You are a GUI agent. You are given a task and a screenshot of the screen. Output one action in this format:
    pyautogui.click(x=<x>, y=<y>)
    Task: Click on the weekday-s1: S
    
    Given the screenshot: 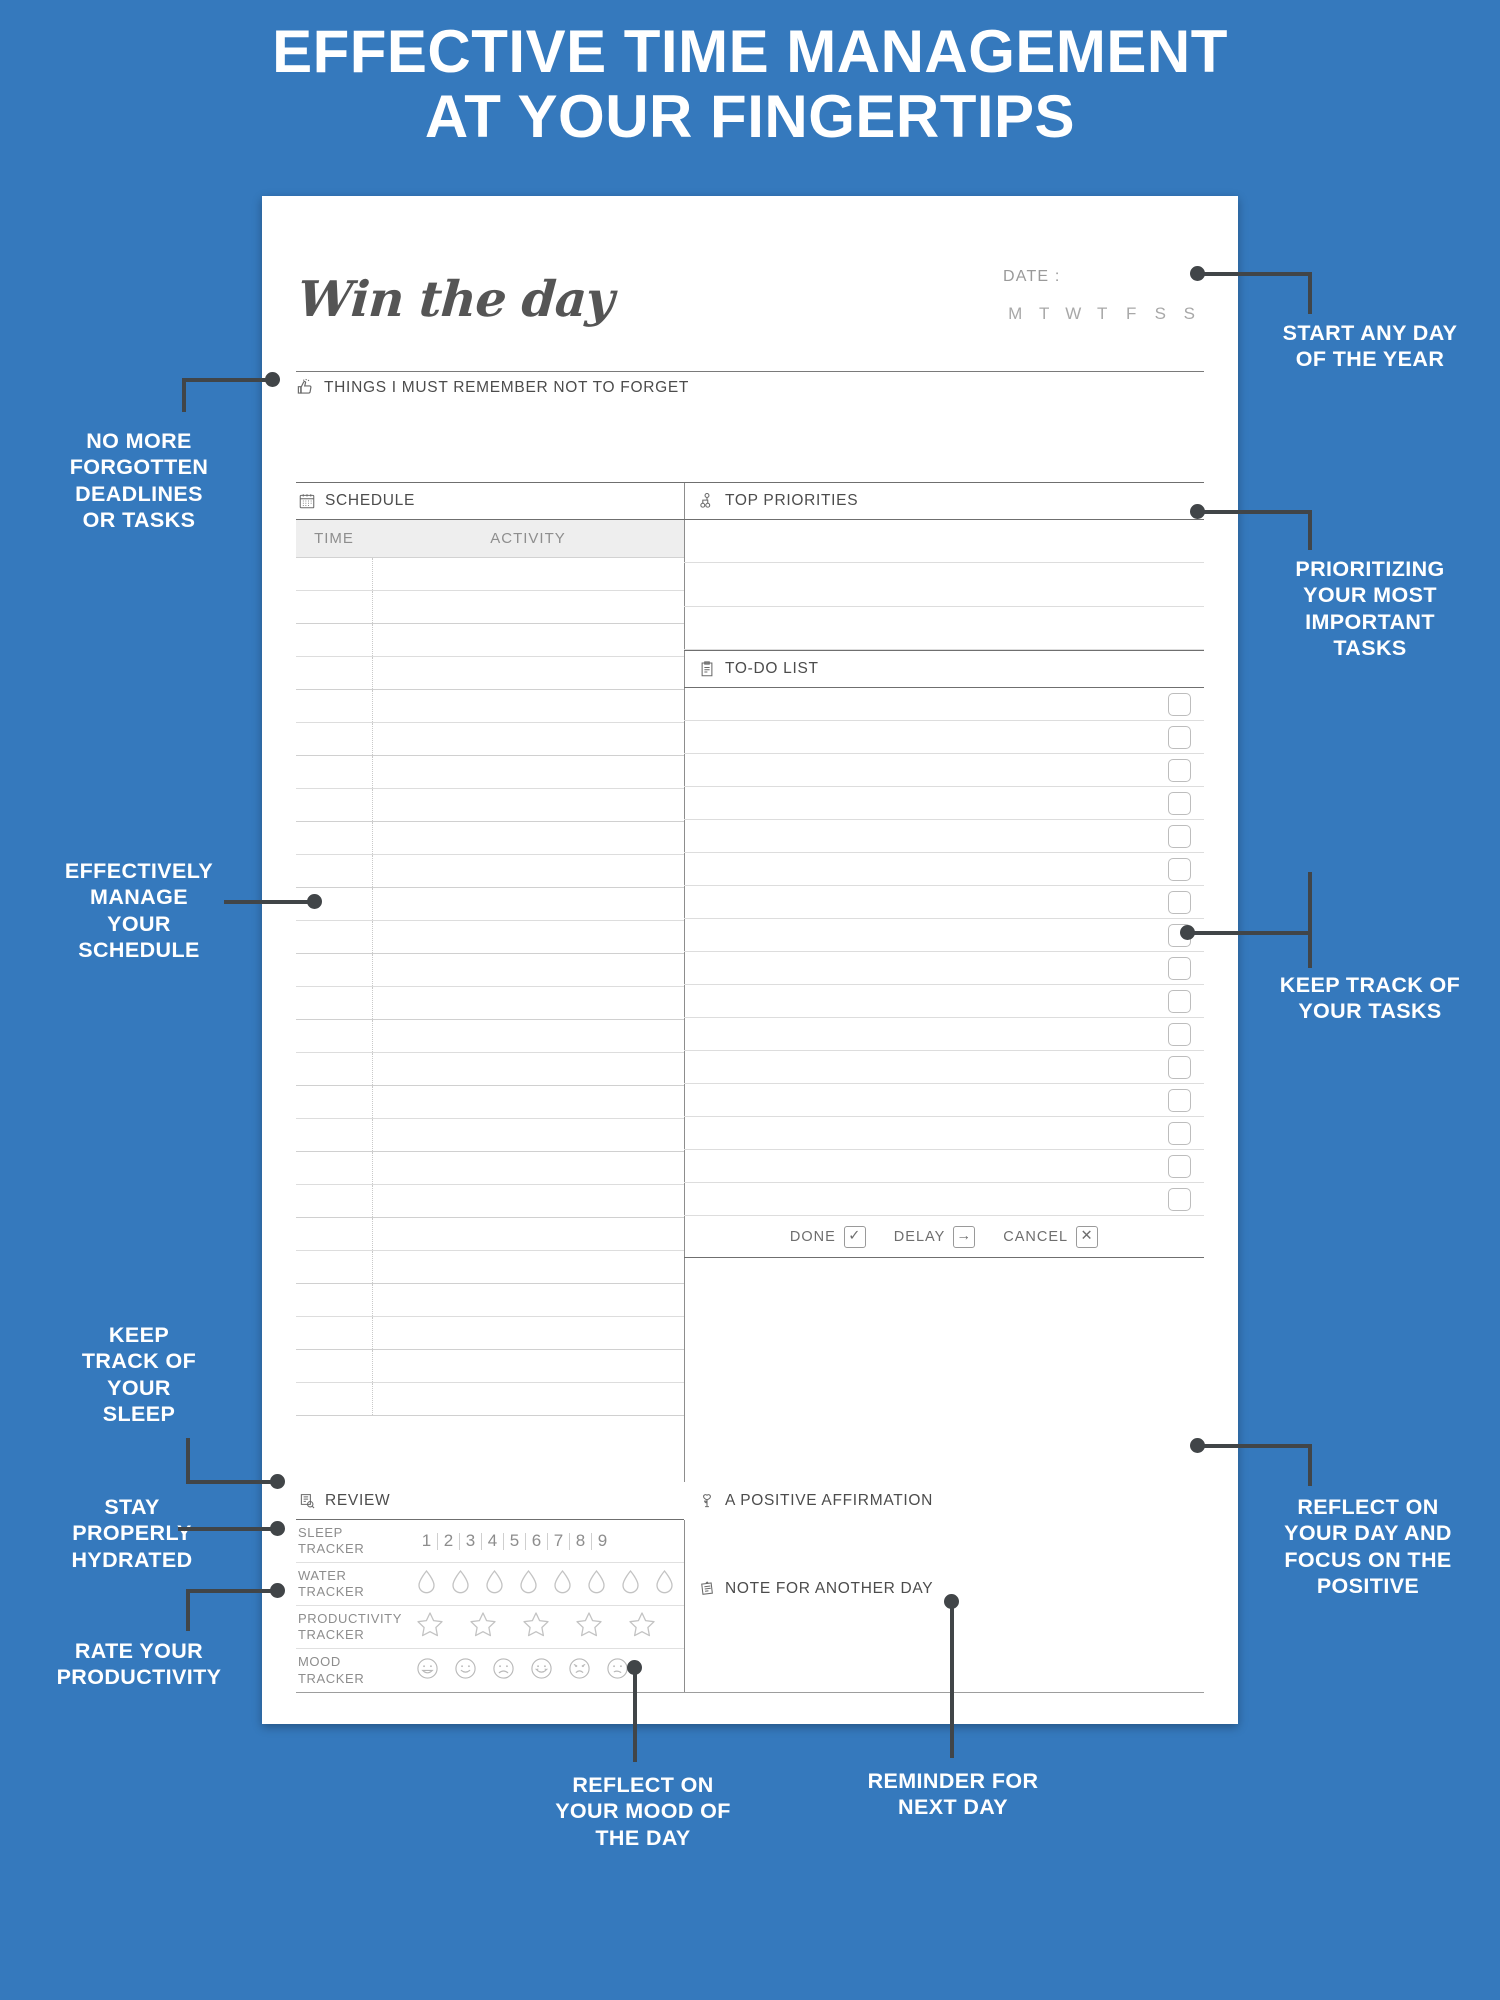 What is the action you would take?
    pyautogui.click(x=1160, y=314)
    